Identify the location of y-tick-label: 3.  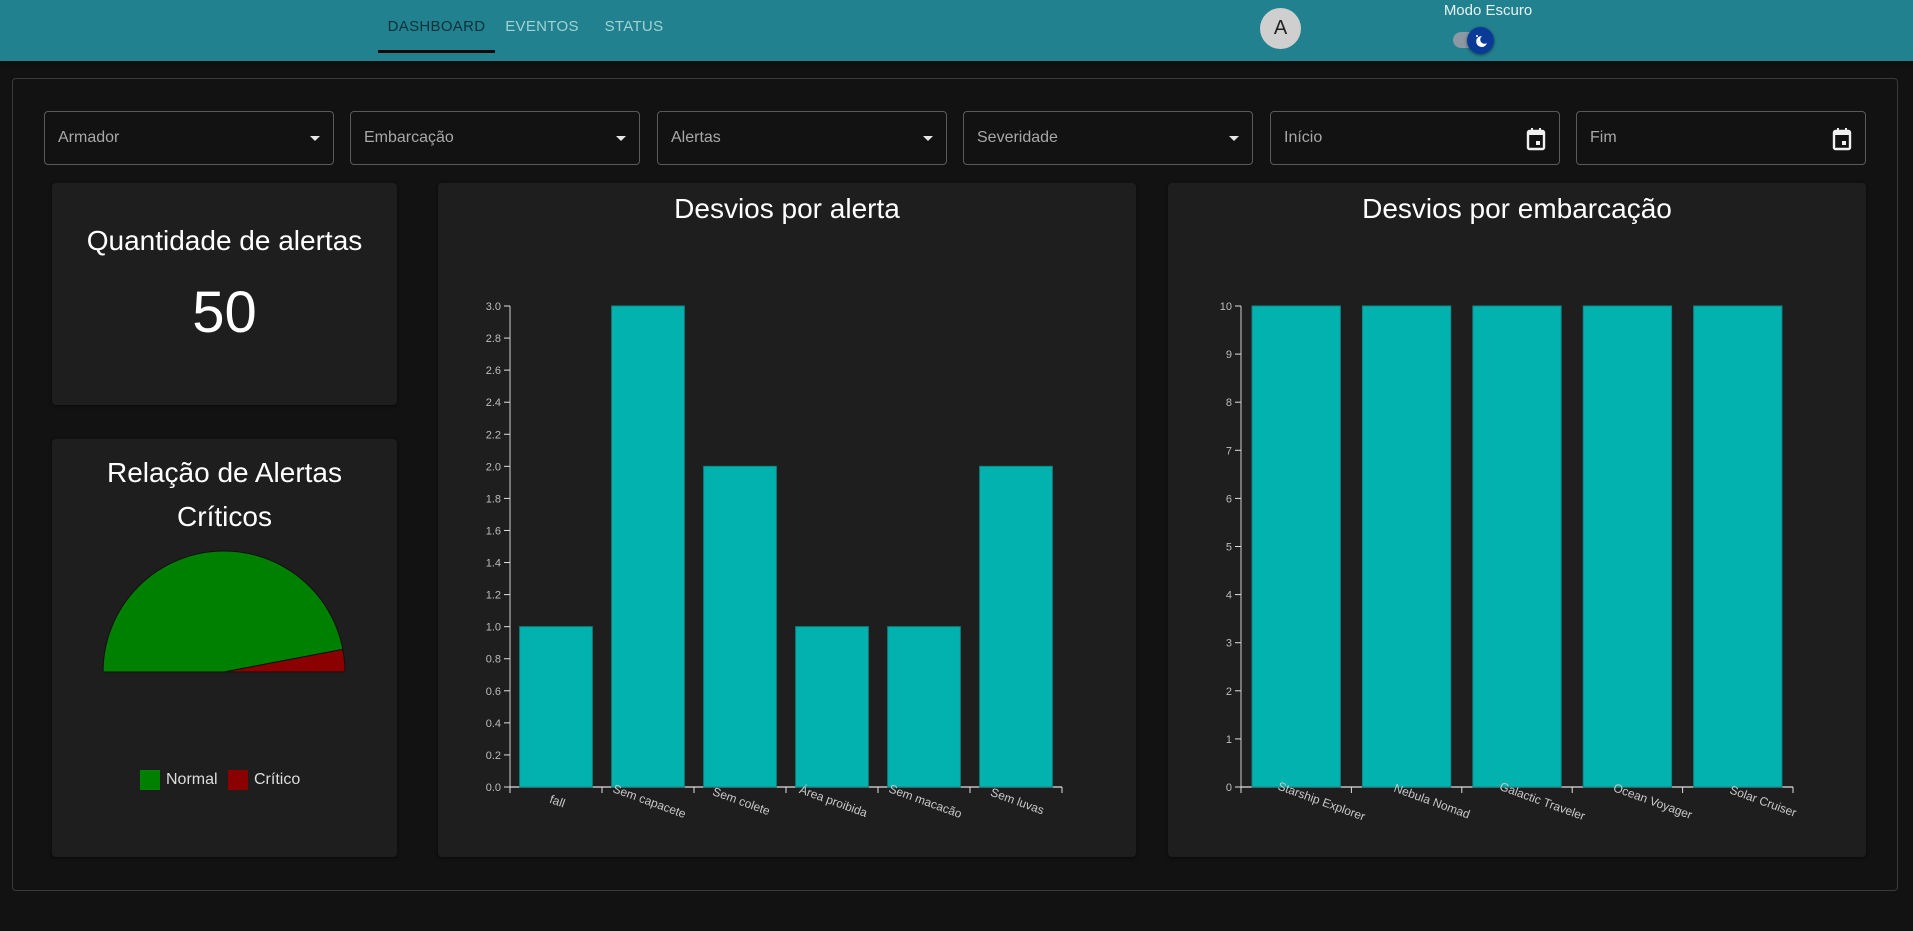
(1229, 644).